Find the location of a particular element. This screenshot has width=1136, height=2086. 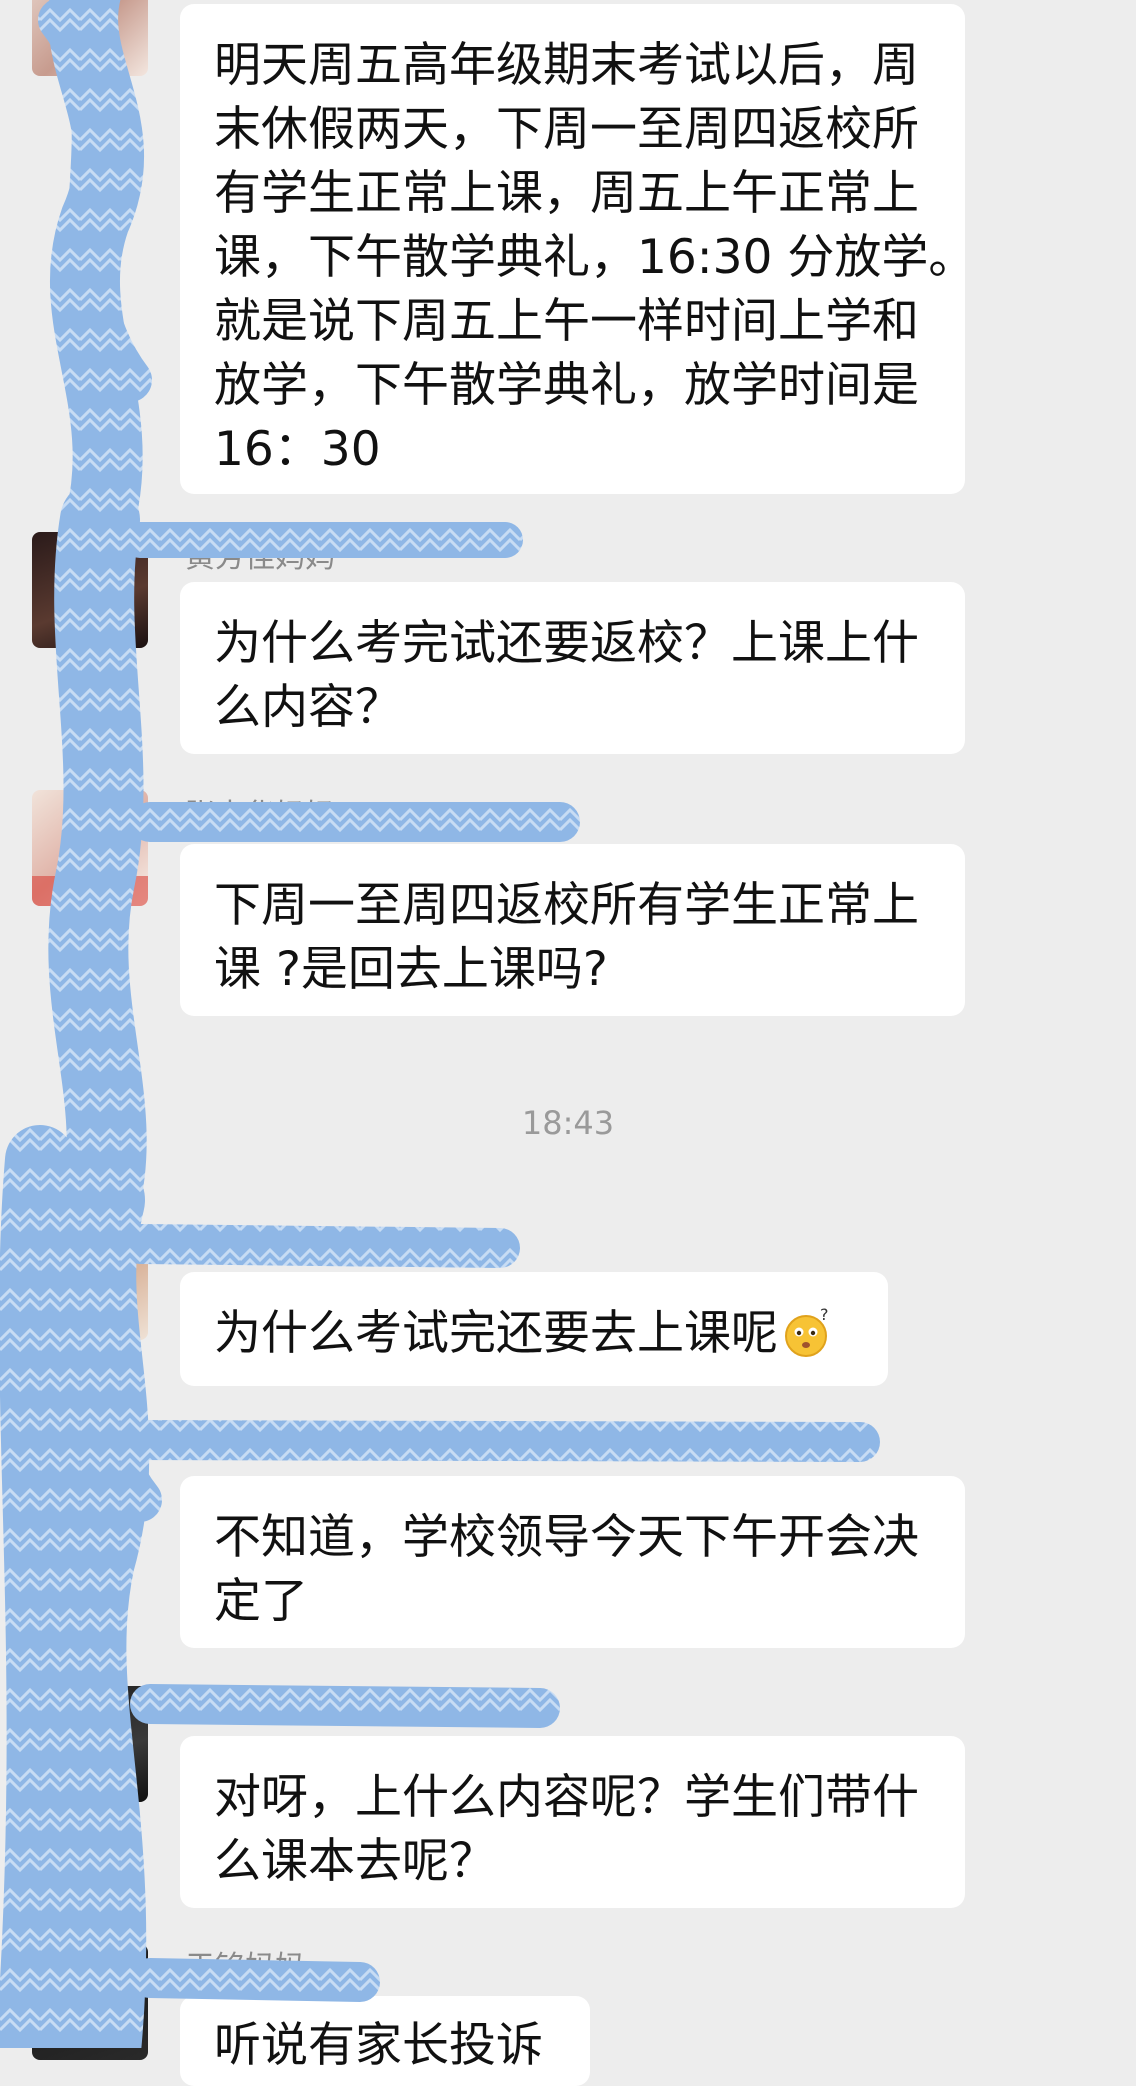

sender-name: 黄芳佳妈妈 is located at coordinates (260, 557).